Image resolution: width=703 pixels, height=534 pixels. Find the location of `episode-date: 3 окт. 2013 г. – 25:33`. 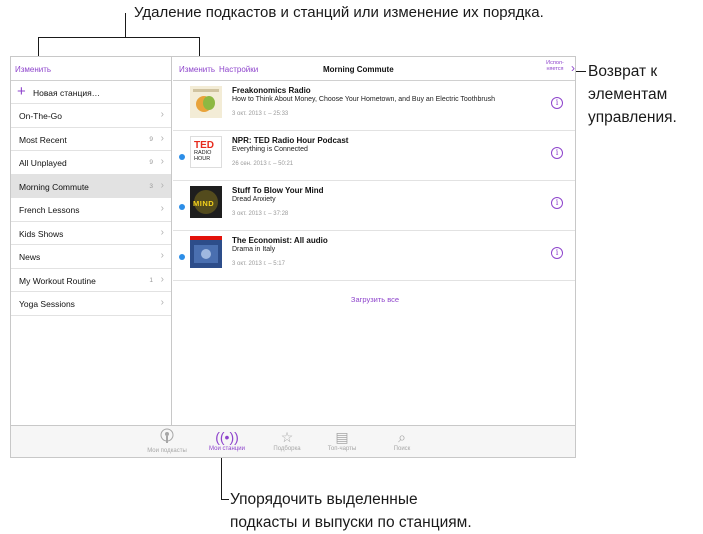

episode-date: 3 окт. 2013 г. – 25:33 is located at coordinates (260, 114).